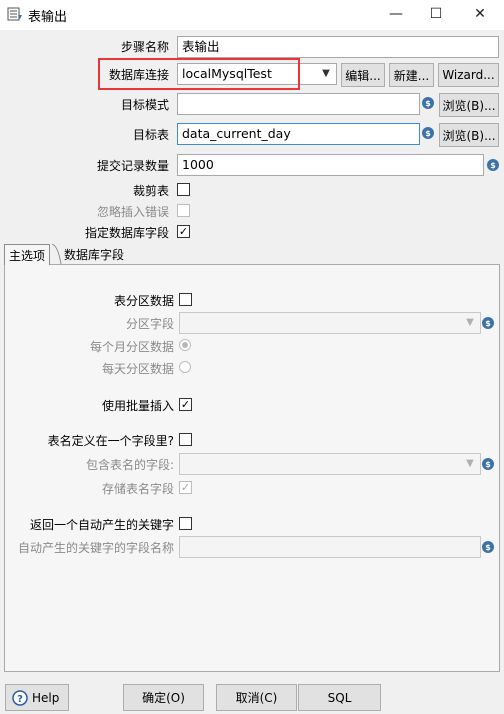  Describe the element at coordinates (131, 347) in the screenshot. I see `monthly-partition-label: 每个月分区数据` at that location.